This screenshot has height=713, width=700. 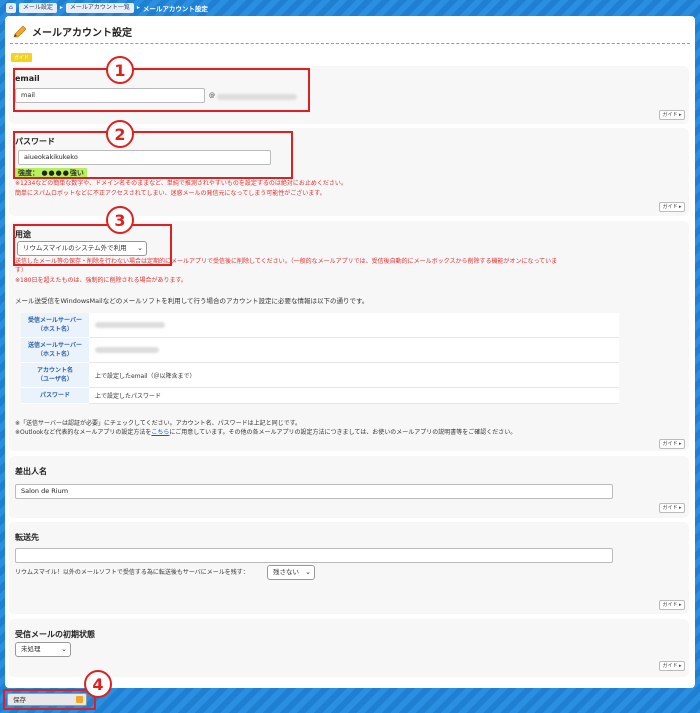 I want to click on breadcrumb-item-mail-settings: メール設定, so click(x=37, y=7).